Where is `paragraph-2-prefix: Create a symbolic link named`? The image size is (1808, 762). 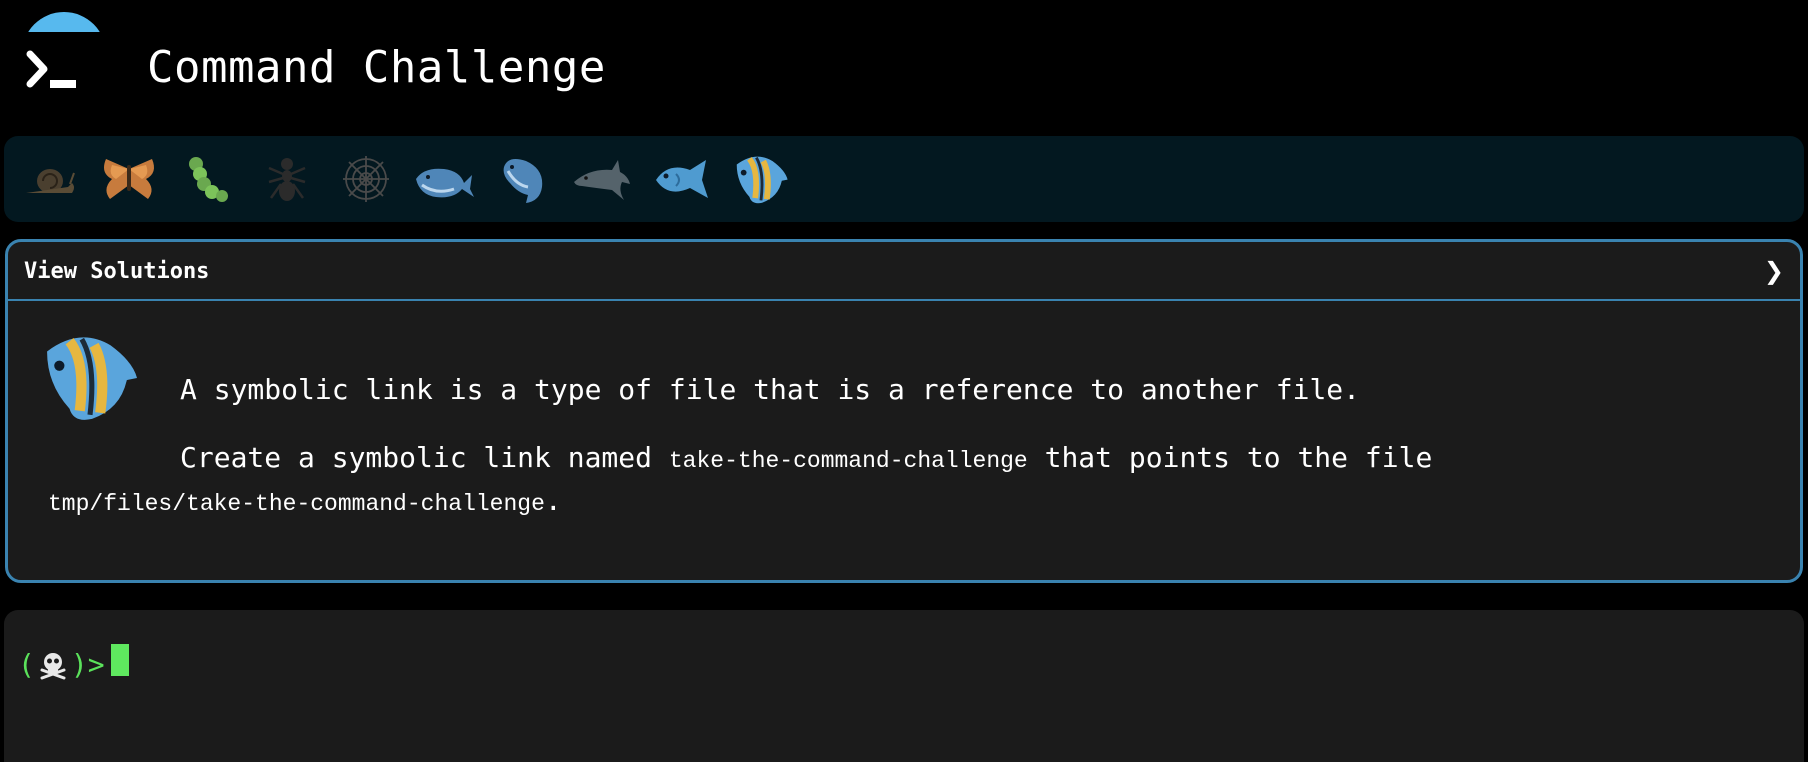 paragraph-2-prefix: Create a symbolic link named is located at coordinates (424, 457).